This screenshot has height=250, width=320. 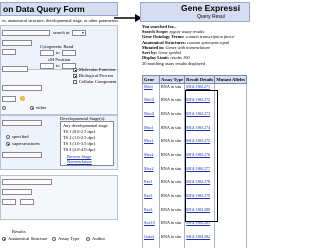 I want to click on gene-link: Mecl, so click(x=151, y=90).